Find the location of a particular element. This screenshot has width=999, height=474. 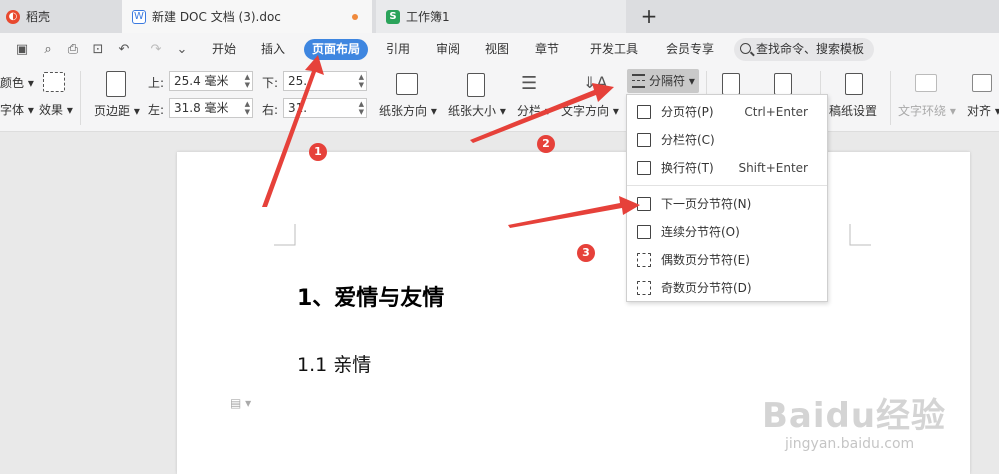

new-tab-button: + is located at coordinates (649, 16).